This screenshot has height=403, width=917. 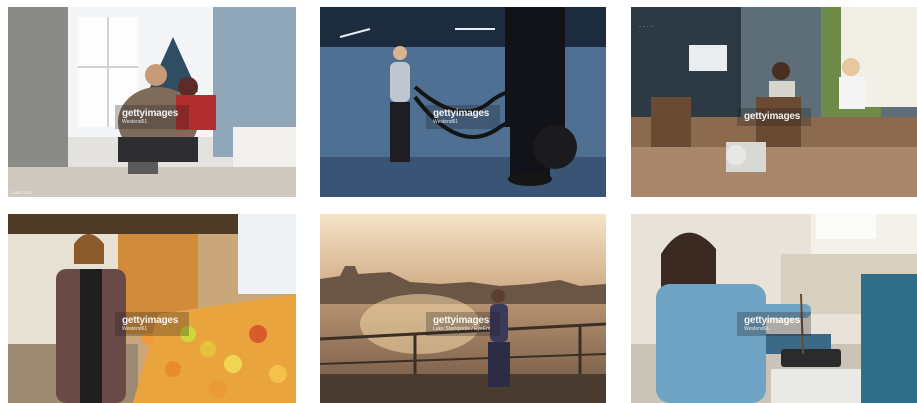 I want to click on gallery-image-woman-cooking-kitchen: gettyimages Westend61, so click(x=774, y=308).